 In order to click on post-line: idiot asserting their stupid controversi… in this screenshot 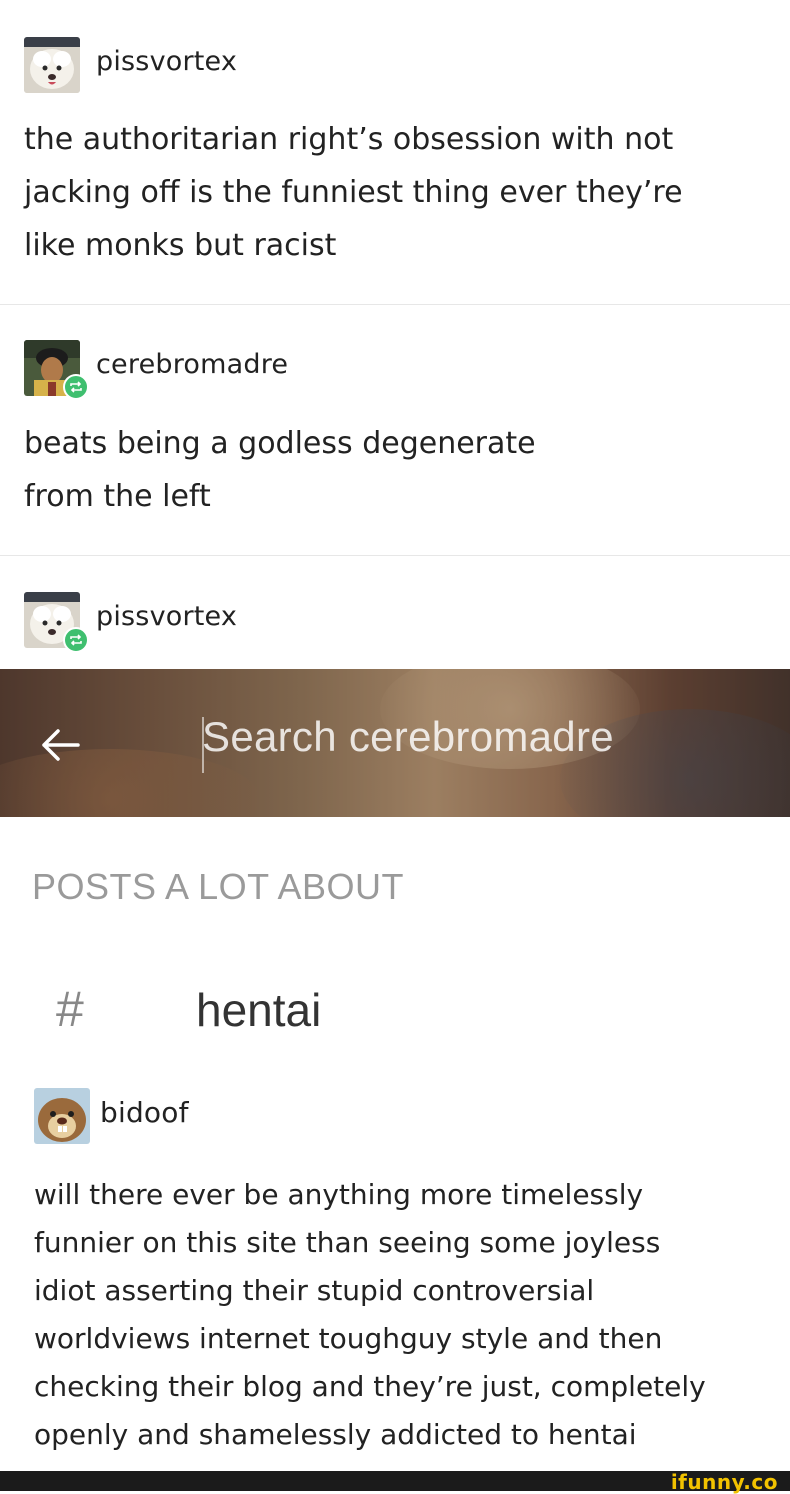, I will do `click(314, 1290)`.